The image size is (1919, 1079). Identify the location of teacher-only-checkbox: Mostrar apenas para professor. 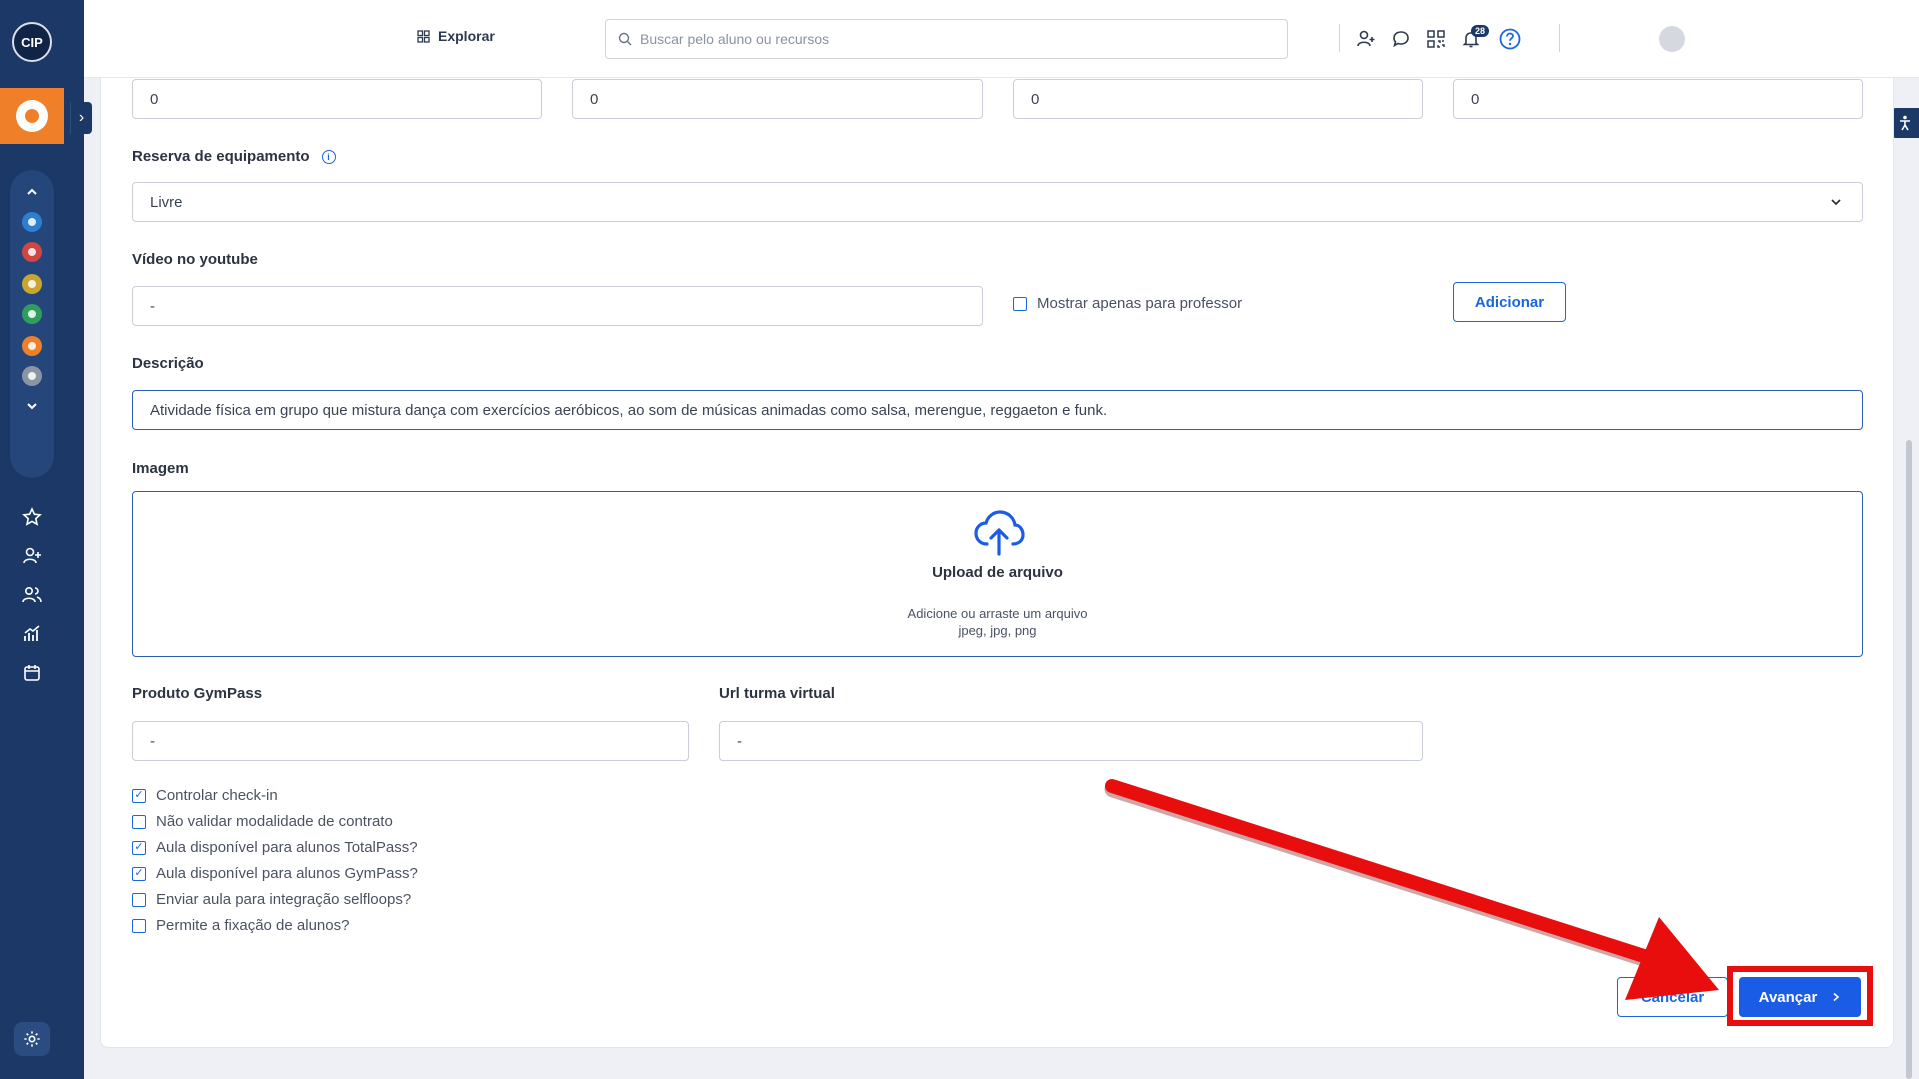
(1127, 303).